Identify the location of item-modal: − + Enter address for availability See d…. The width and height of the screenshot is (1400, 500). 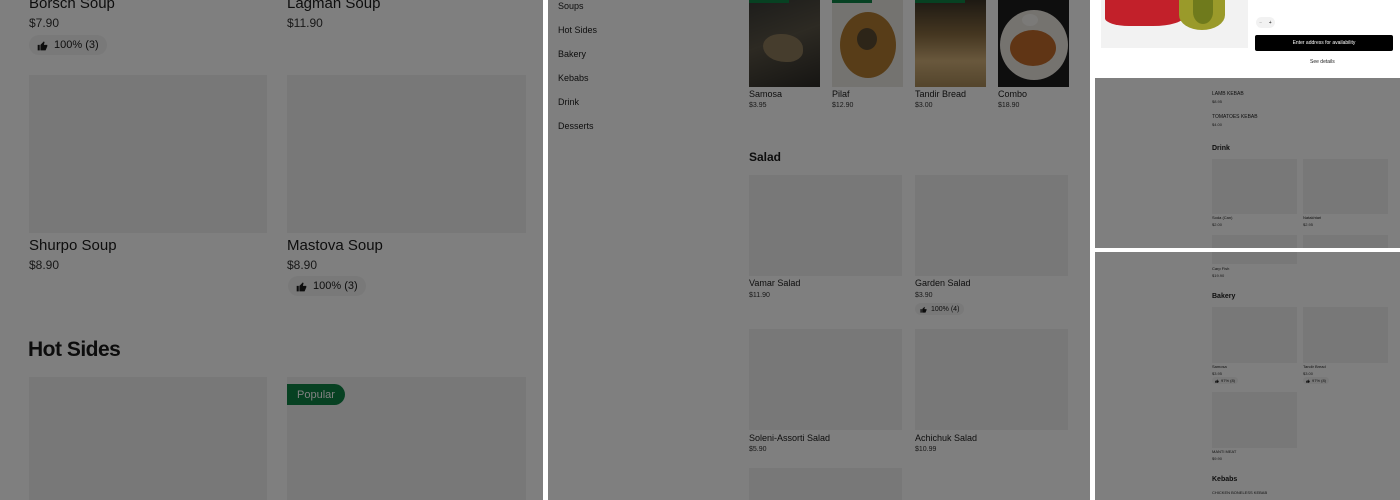
(1247, 39).